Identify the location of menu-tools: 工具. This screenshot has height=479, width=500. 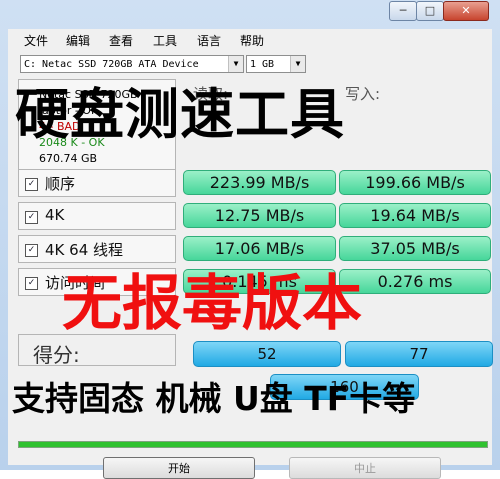
(165, 40).